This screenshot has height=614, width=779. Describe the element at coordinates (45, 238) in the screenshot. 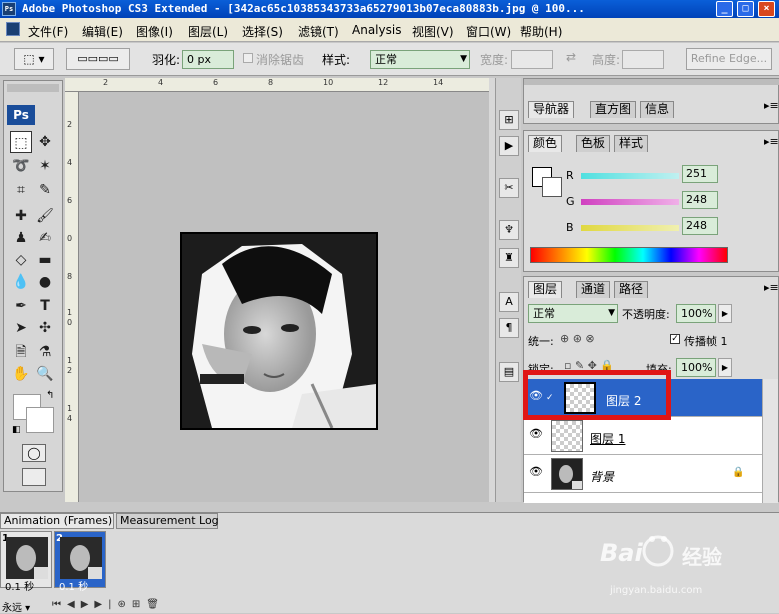

I see `history-brush-icon: ✍` at that location.